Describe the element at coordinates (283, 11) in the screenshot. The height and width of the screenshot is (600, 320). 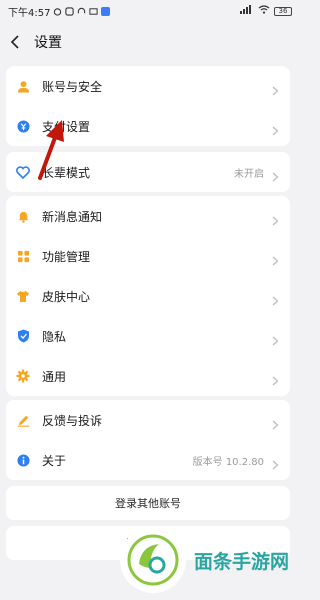
I see `battery-indicator: 36` at that location.